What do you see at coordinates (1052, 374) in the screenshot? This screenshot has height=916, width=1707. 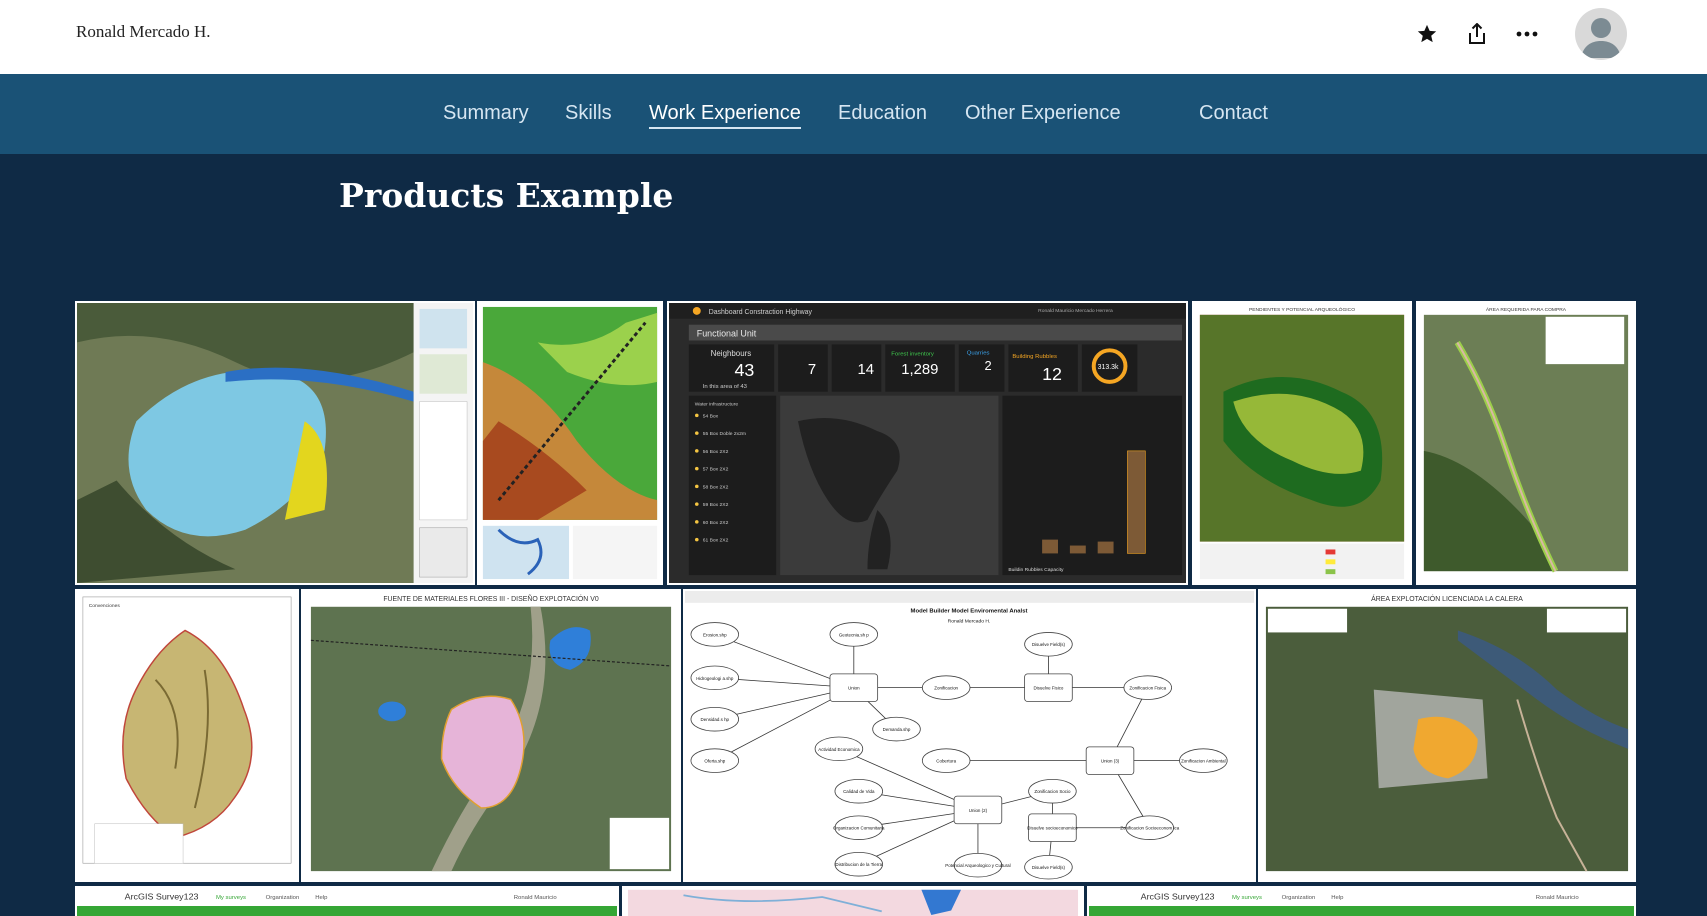 I see `rubbles-value: 12` at bounding box center [1052, 374].